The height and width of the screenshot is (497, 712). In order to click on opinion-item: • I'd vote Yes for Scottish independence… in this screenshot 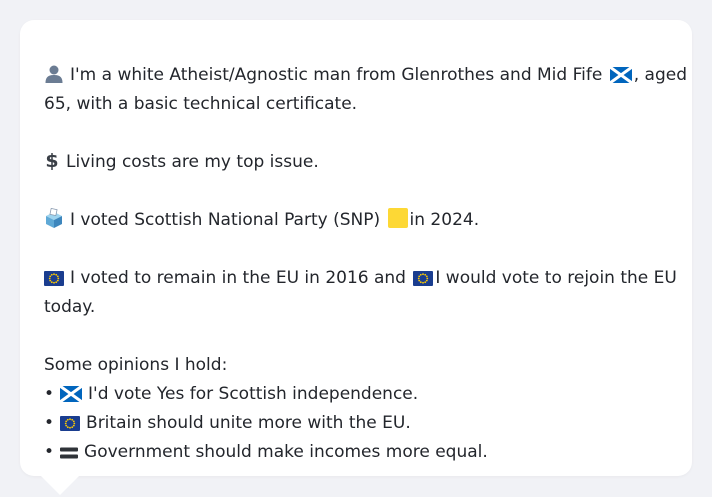, I will do `click(356, 394)`.